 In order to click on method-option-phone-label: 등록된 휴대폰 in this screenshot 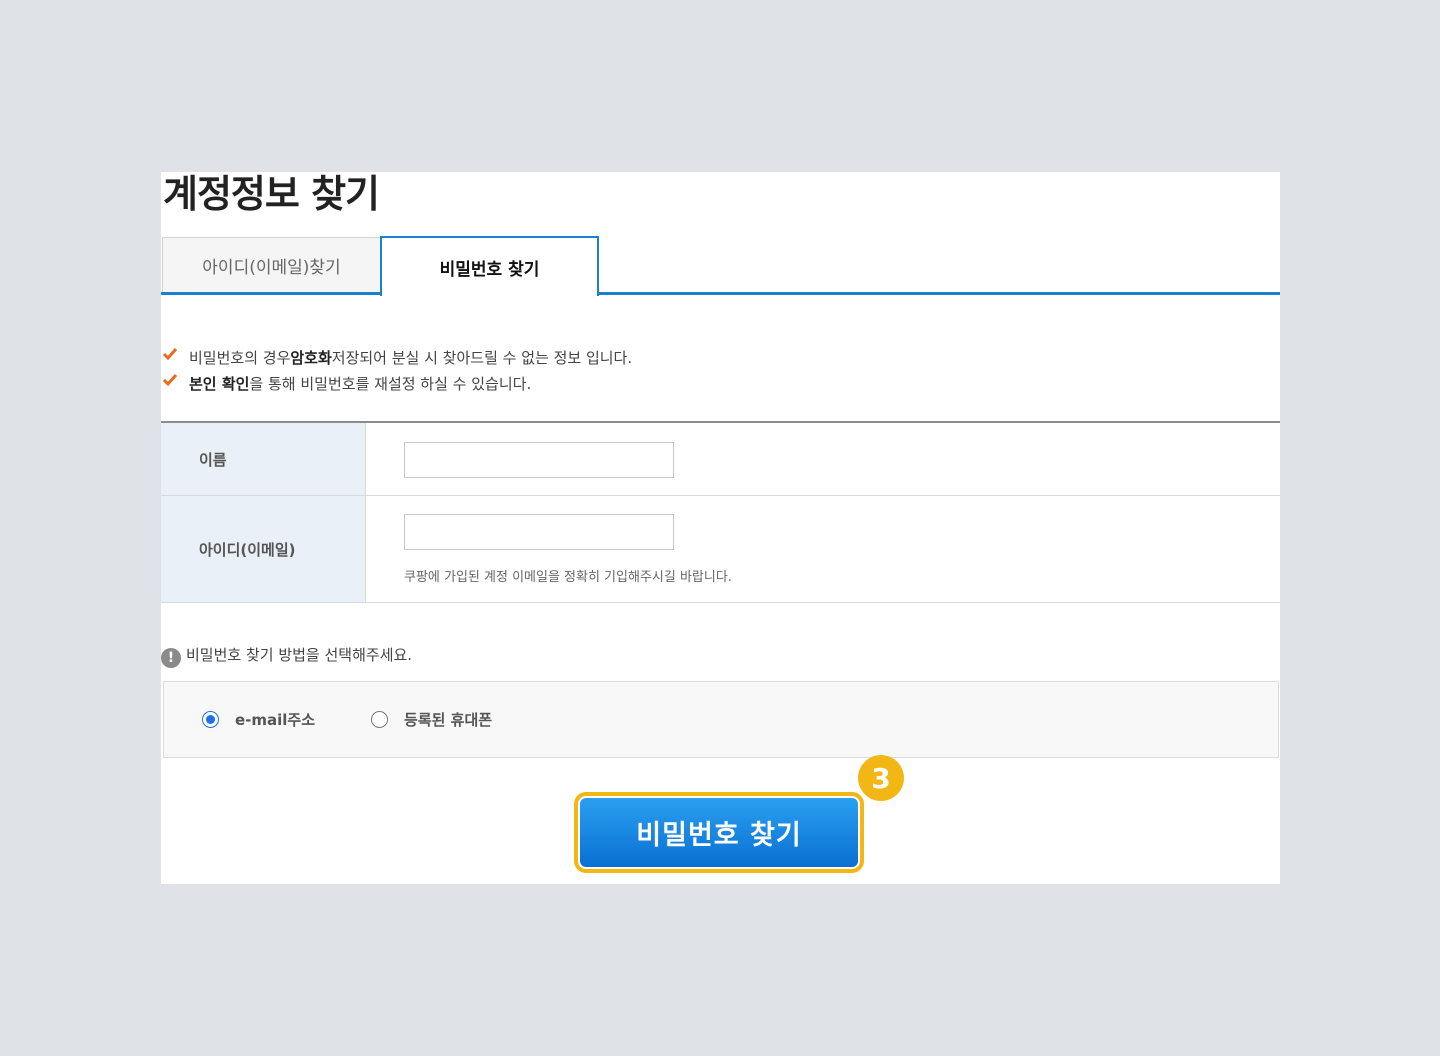, I will do `click(448, 720)`.